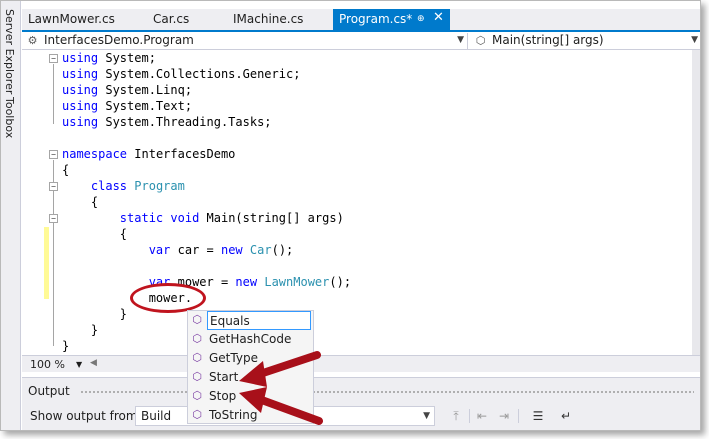 This screenshot has height=439, width=709. I want to click on tab-program-cs: Program.cs* ⊕ ✕, so click(391, 19).